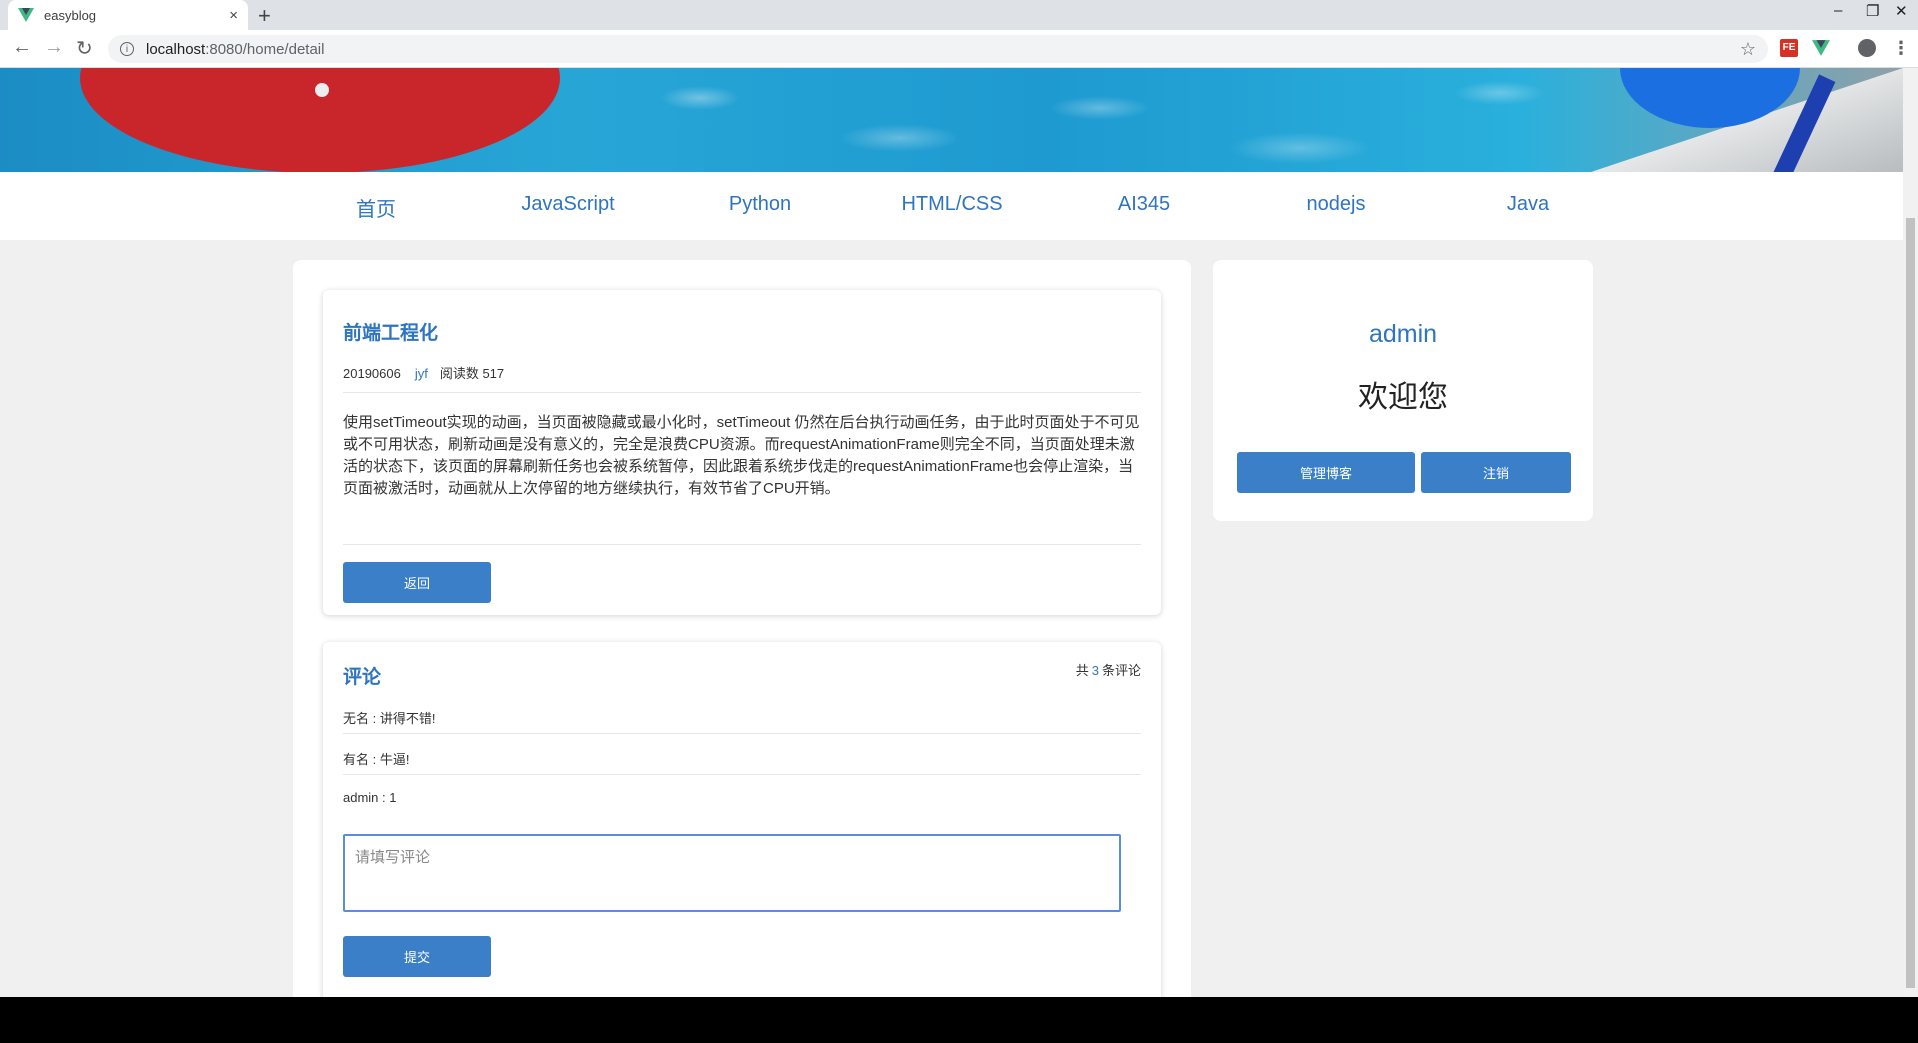 The image size is (1918, 1043). Describe the element at coordinates (1789, 48) in the screenshot. I see `extension-fe-icon: FE` at that location.